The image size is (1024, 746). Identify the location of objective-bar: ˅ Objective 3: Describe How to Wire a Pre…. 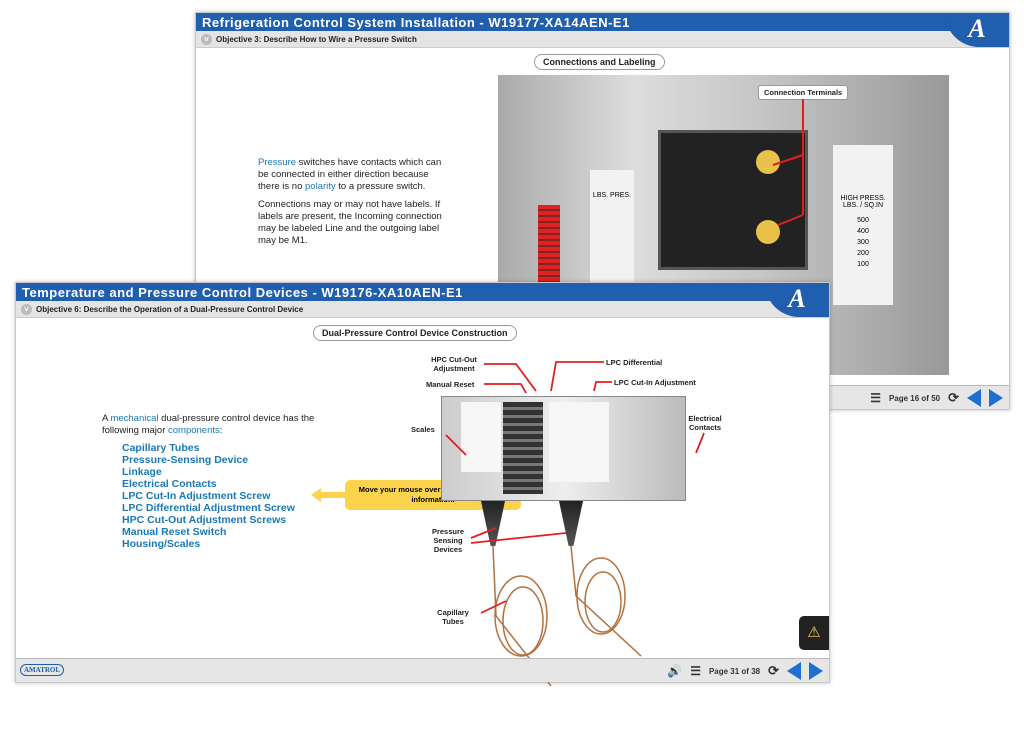
(602, 39).